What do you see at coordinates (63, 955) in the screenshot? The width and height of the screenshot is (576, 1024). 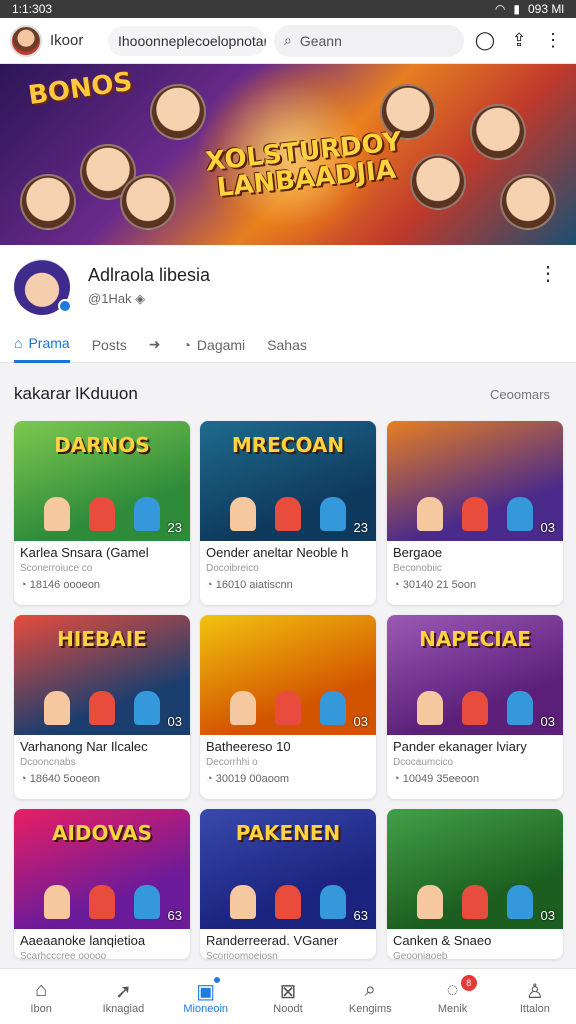 I see `card-subtitle: Scarhcccree ooooo` at bounding box center [63, 955].